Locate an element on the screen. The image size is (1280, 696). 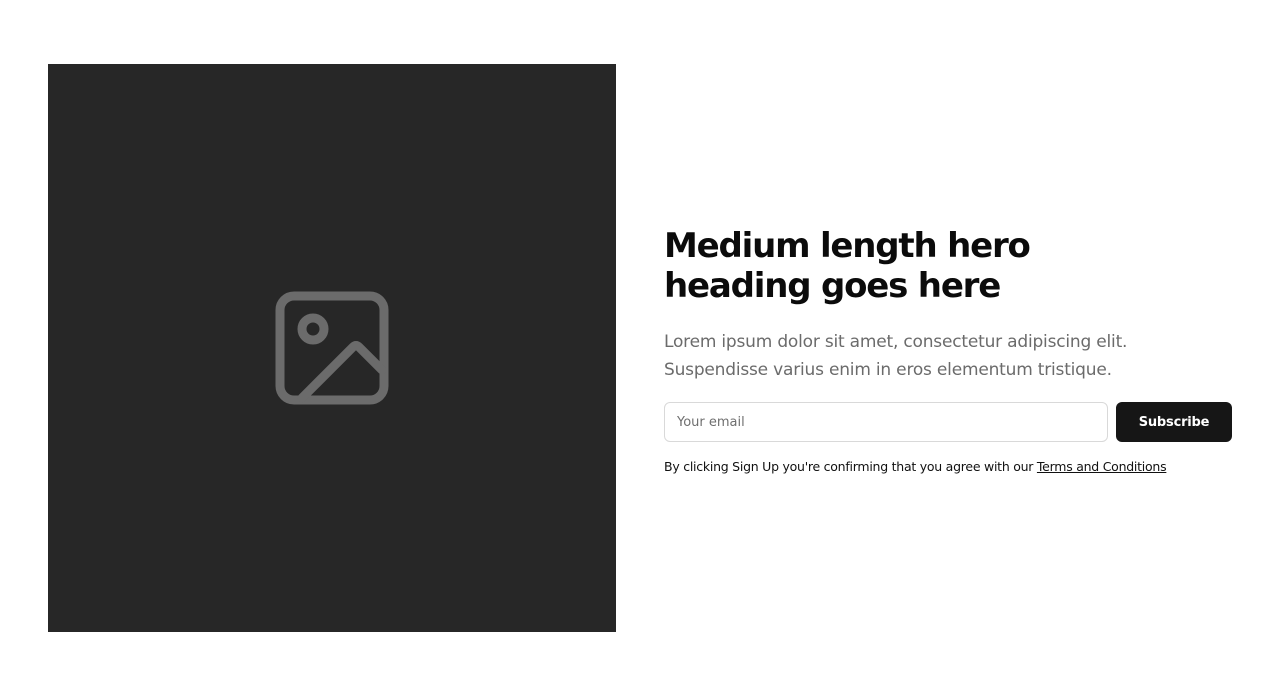
subscribe-button: Subscribe is located at coordinates (1174, 422).